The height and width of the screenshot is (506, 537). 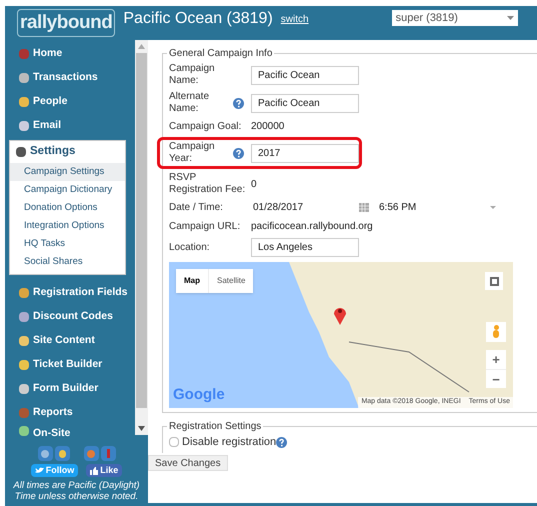 I want to click on nav-item: Registration Fields, so click(x=67, y=293).